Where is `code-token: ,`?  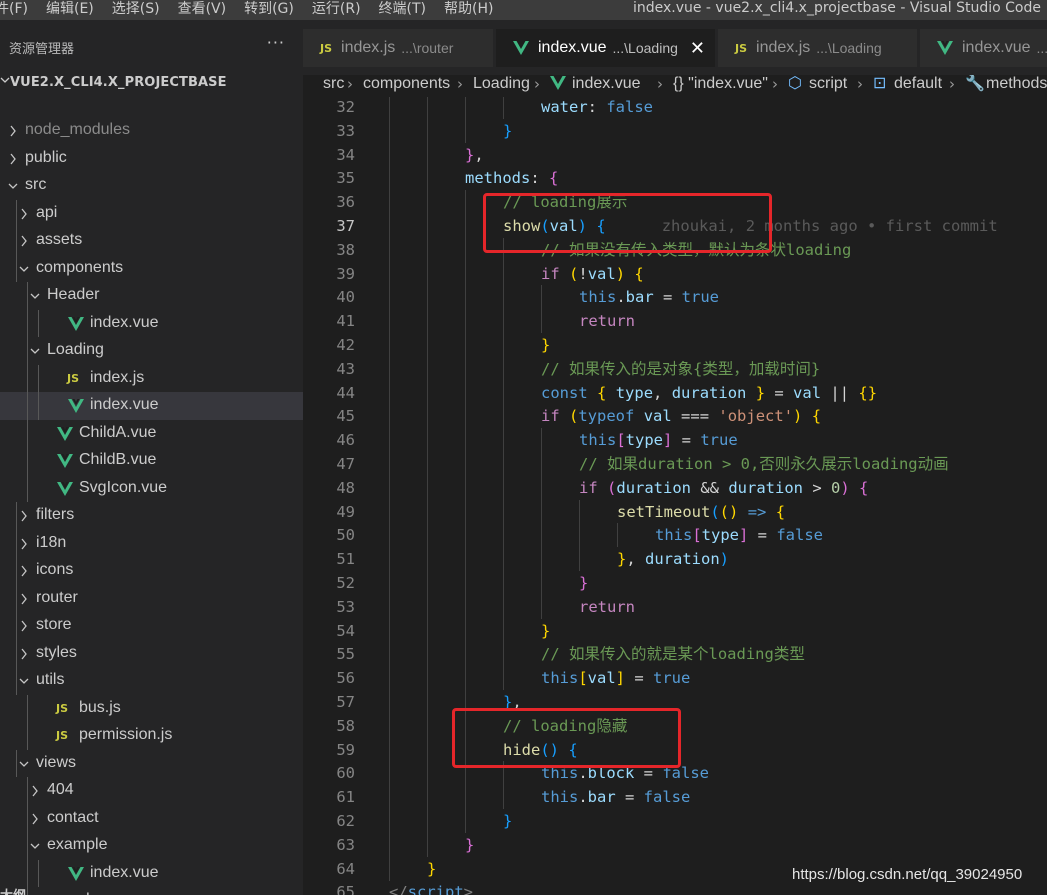 code-token: , is located at coordinates (662, 392).